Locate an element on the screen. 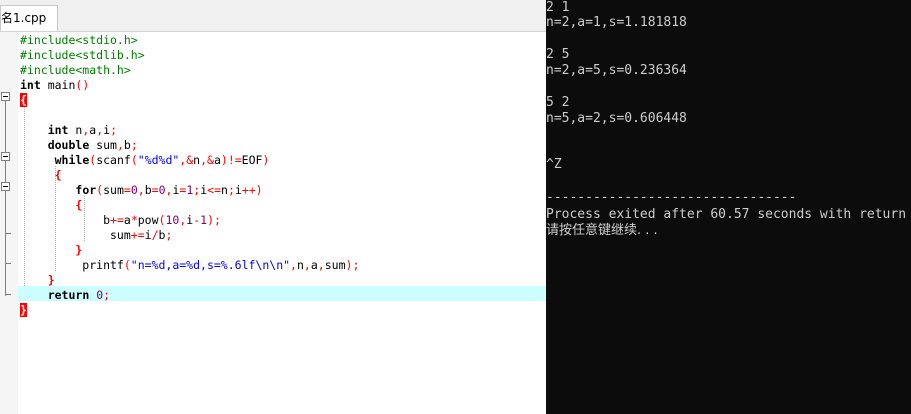  editor-tab-bar: 命名1.cpp is located at coordinates (273, 16).